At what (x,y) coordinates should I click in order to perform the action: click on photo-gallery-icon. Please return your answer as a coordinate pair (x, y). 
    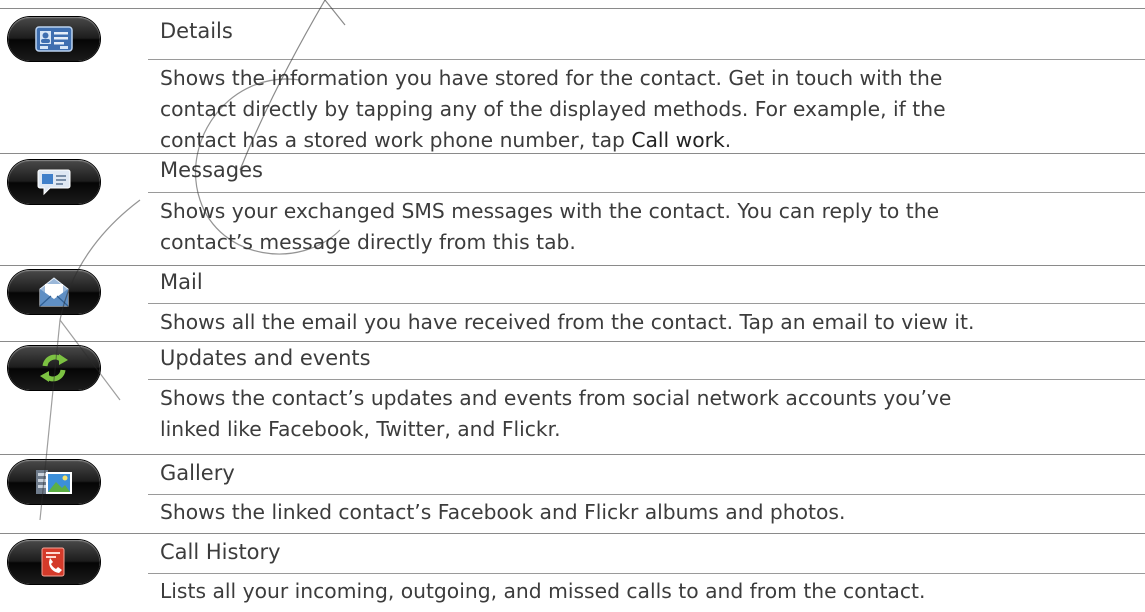
    Looking at the image, I should click on (54, 482).